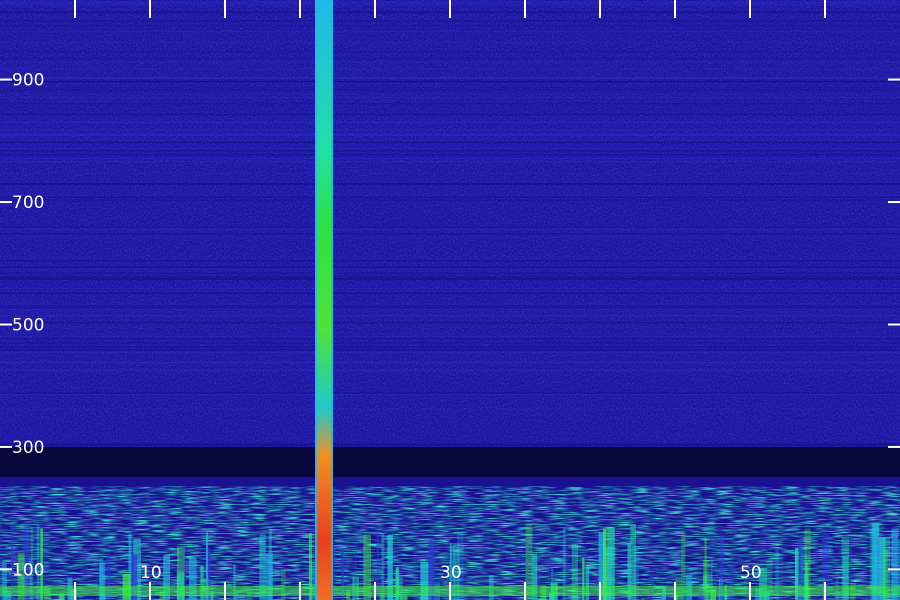 The width and height of the screenshot is (900, 600). I want to click on strong-tone, so click(324, 300).